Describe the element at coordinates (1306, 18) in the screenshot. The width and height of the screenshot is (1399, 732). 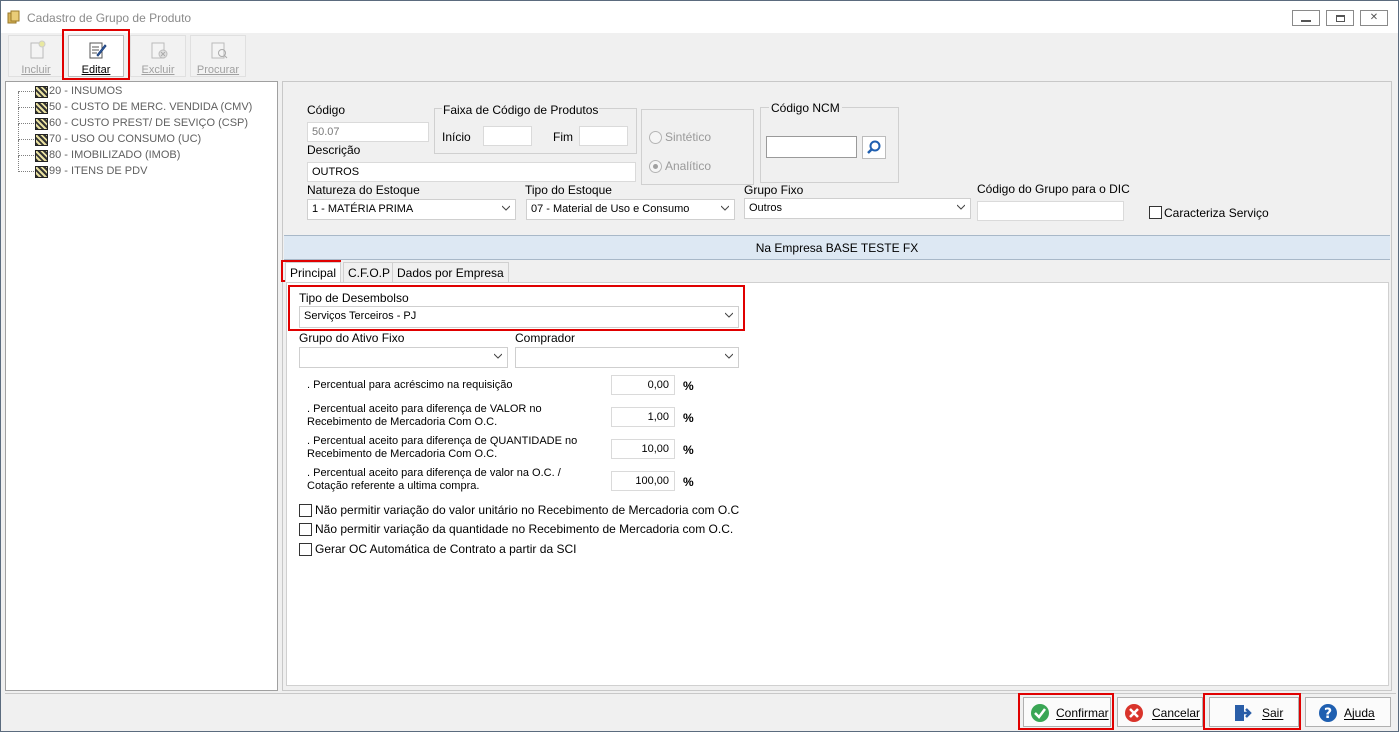
I see `minimize-button` at that location.